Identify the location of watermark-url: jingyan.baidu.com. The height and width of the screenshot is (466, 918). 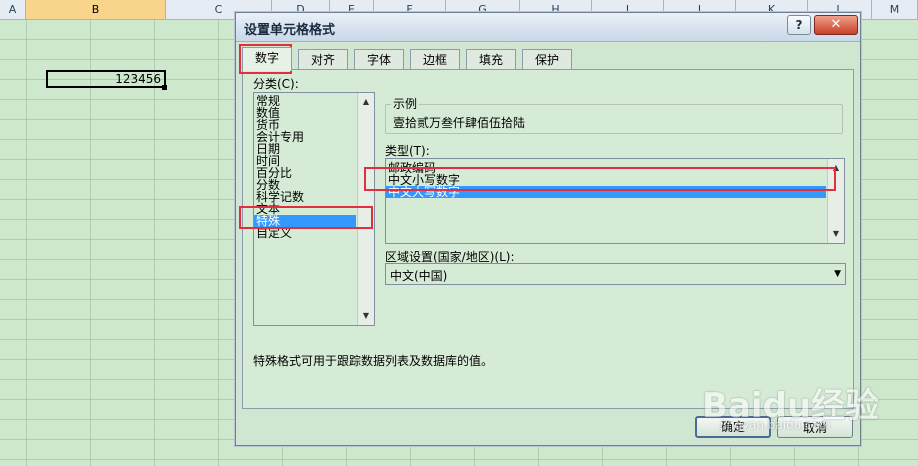
(775, 425).